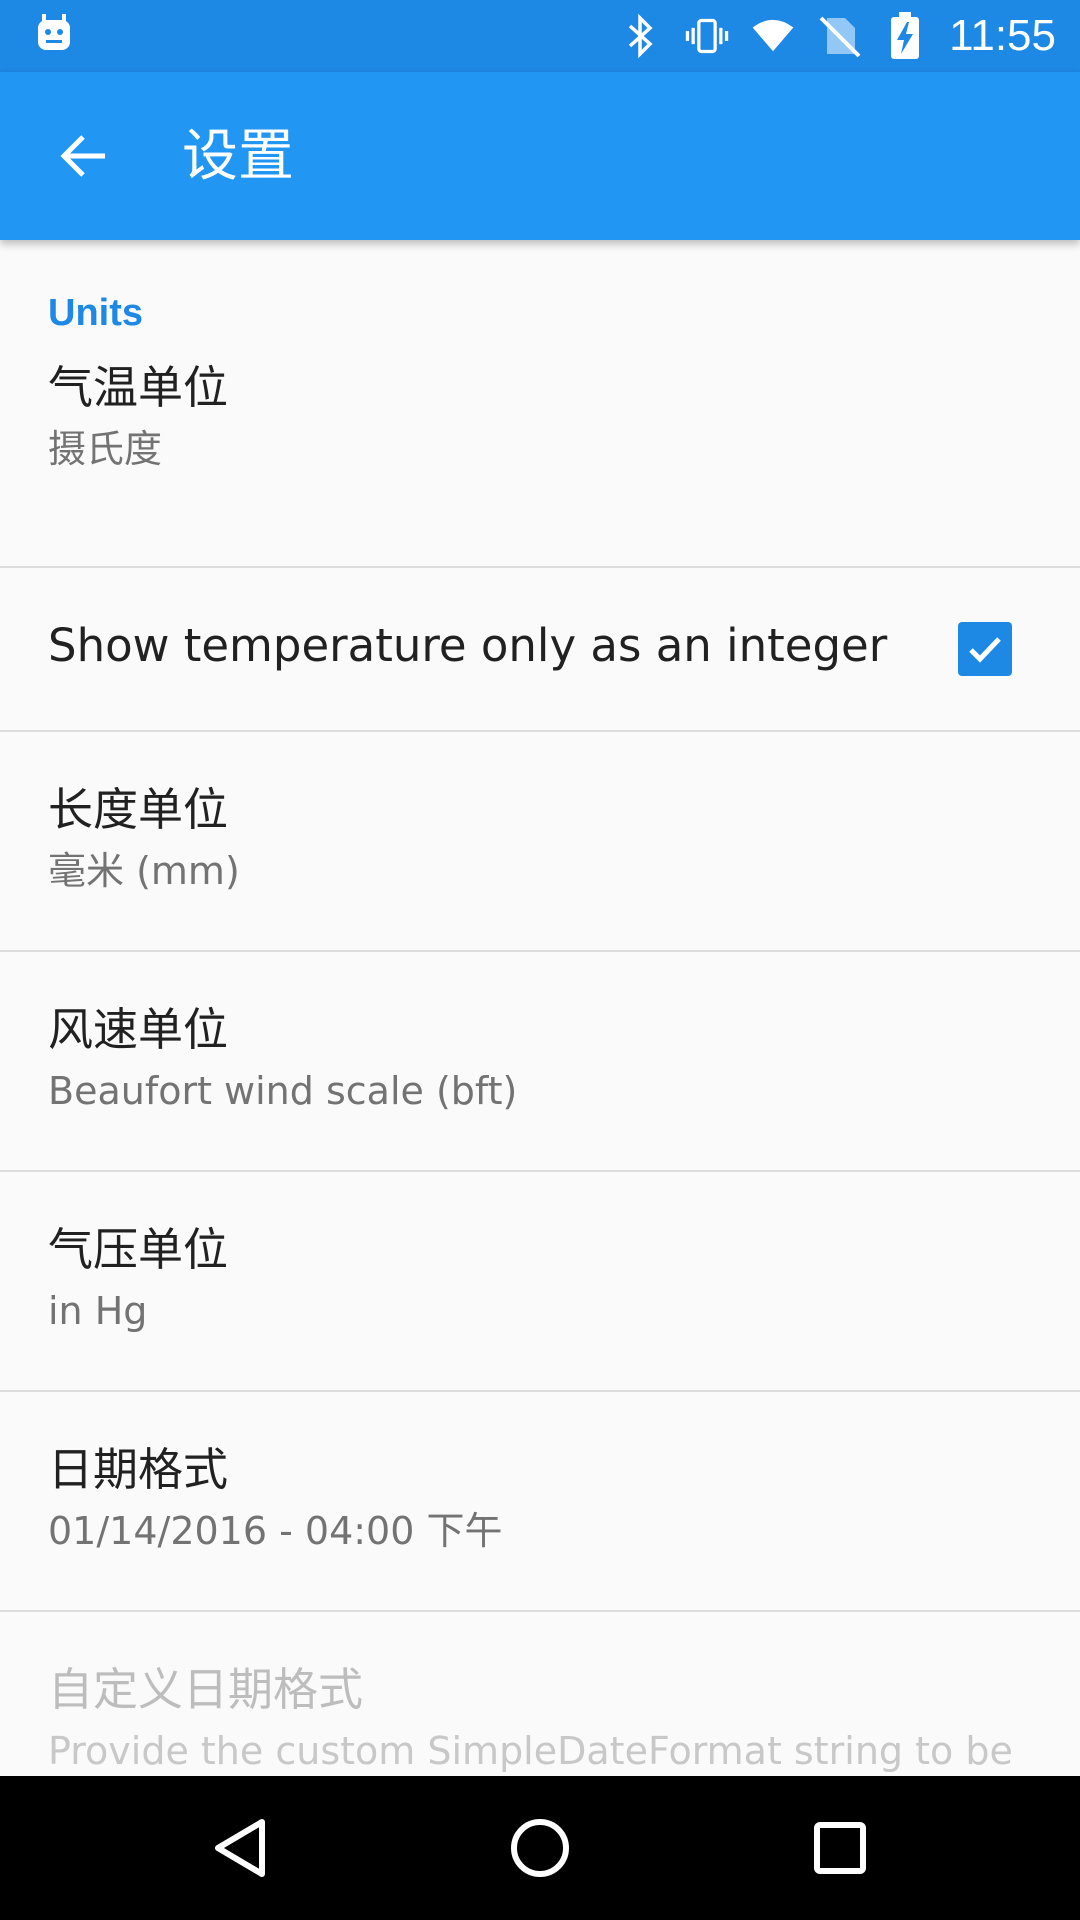  I want to click on pref-summary: in Hg, so click(98, 1311).